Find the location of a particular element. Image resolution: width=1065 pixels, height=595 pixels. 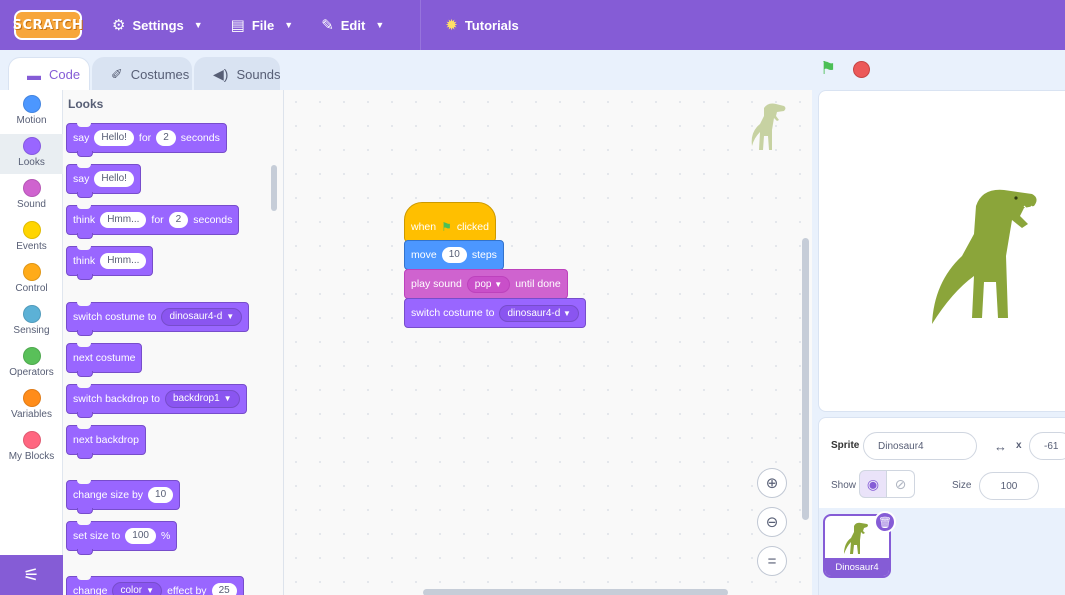

x-position-input: -61 is located at coordinates (1047, 446).